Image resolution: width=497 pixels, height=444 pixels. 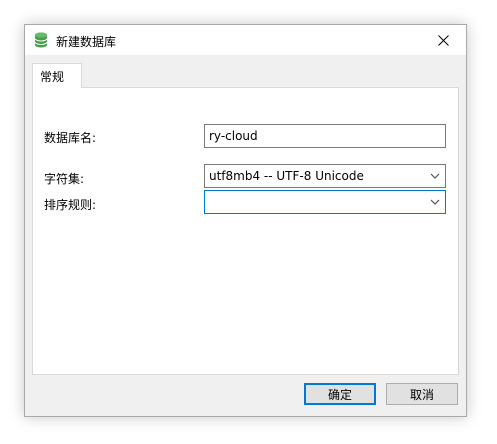 What do you see at coordinates (325, 202) in the screenshot?
I see `collation-select` at bounding box center [325, 202].